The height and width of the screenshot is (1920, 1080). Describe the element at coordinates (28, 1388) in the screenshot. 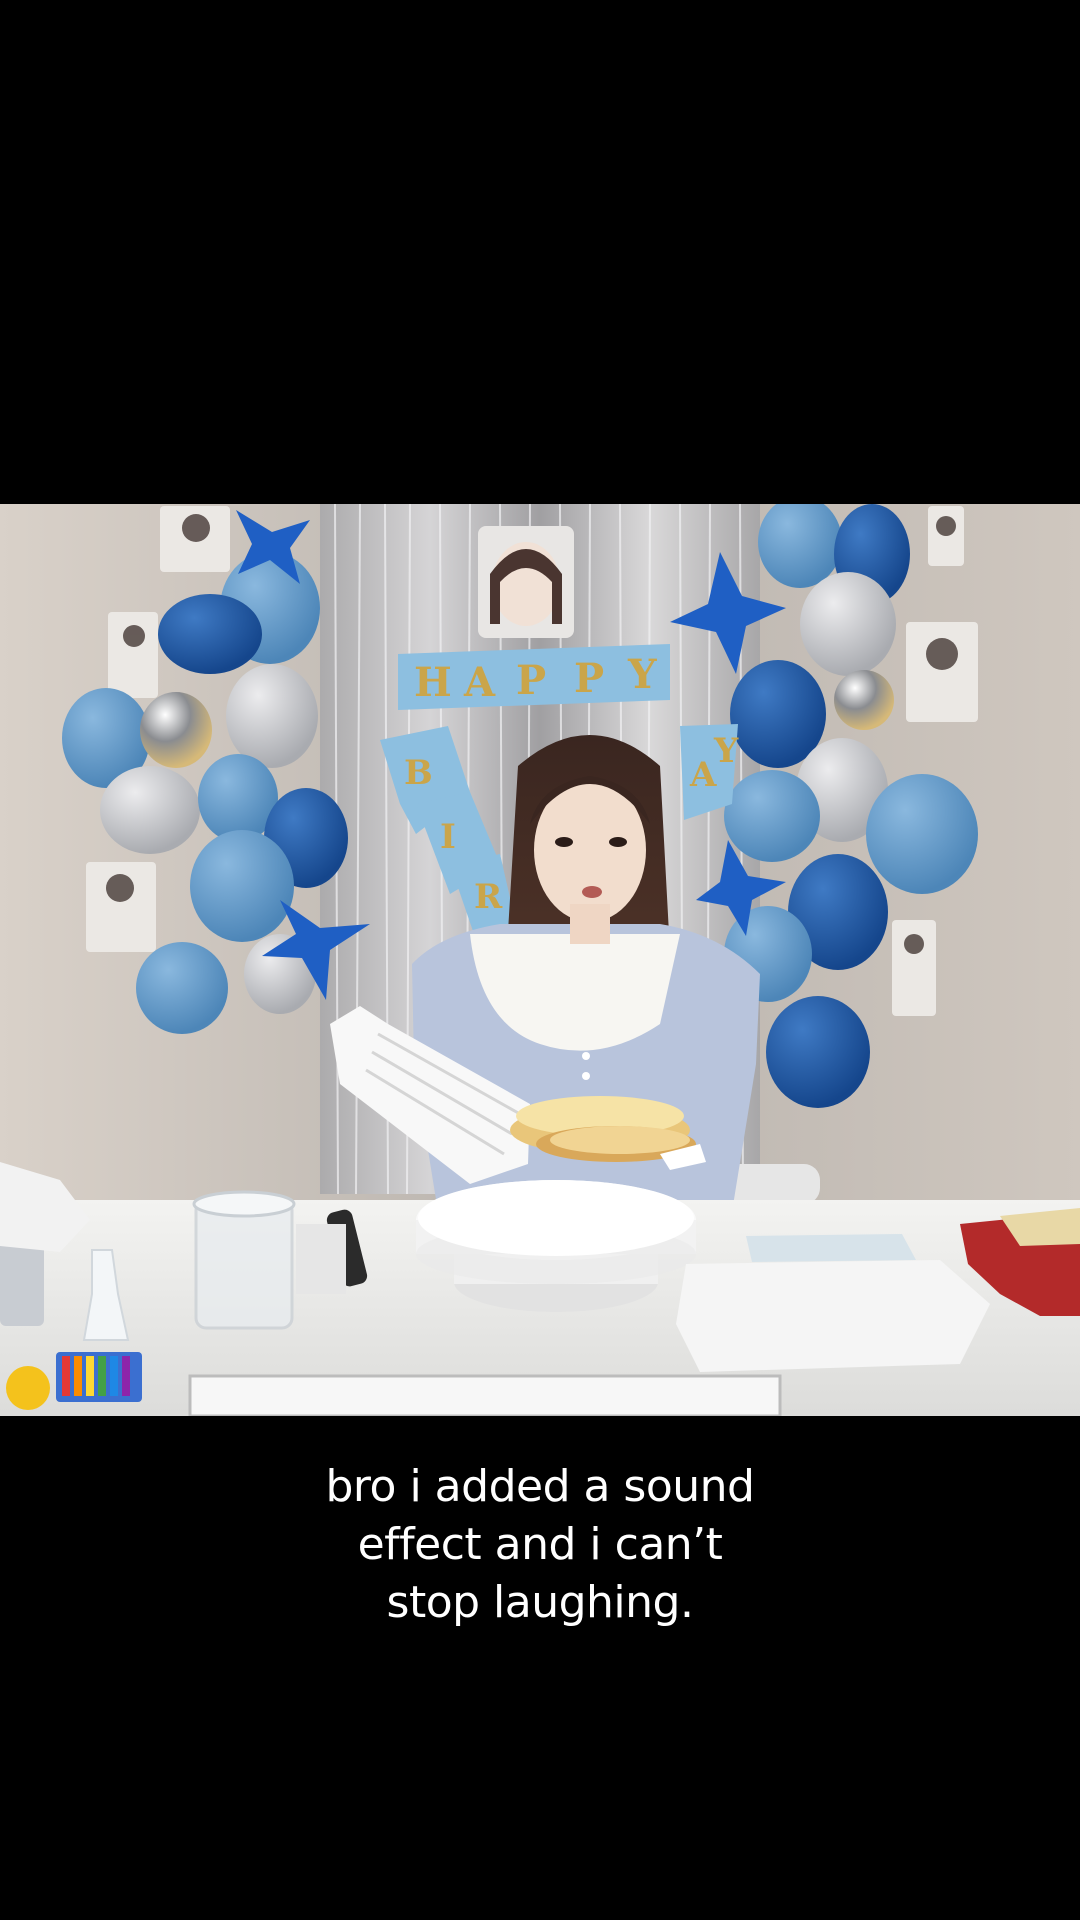

I see `yellow-toy` at that location.